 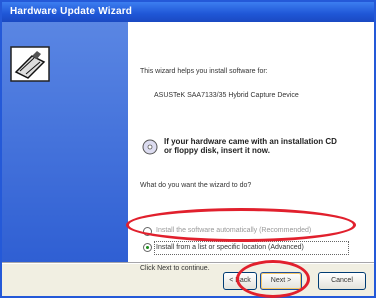 What do you see at coordinates (226, 95) in the screenshot?
I see `device-name: ASUSTeK SAA7133/35 Hybrid Capture Device` at bounding box center [226, 95].